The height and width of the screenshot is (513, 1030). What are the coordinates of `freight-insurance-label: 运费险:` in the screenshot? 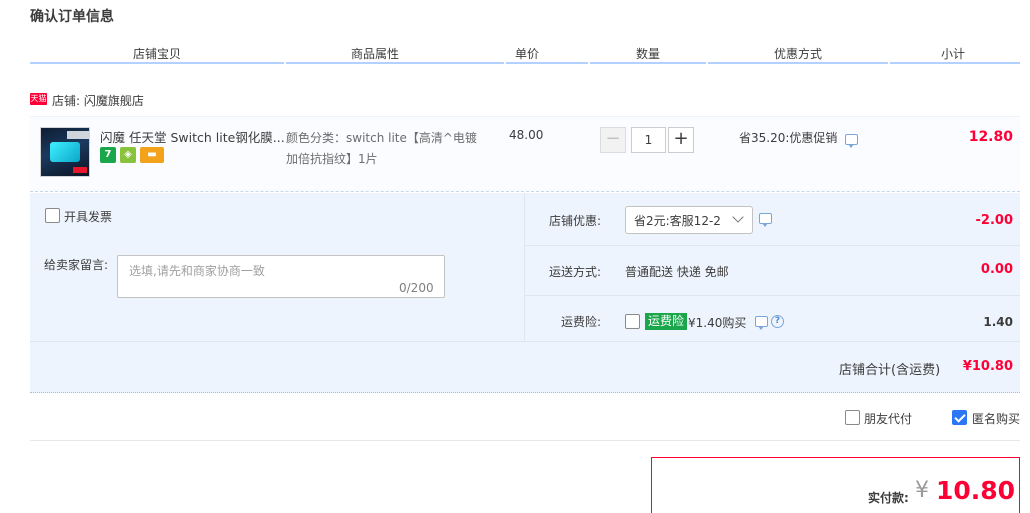 It's located at (581, 322).